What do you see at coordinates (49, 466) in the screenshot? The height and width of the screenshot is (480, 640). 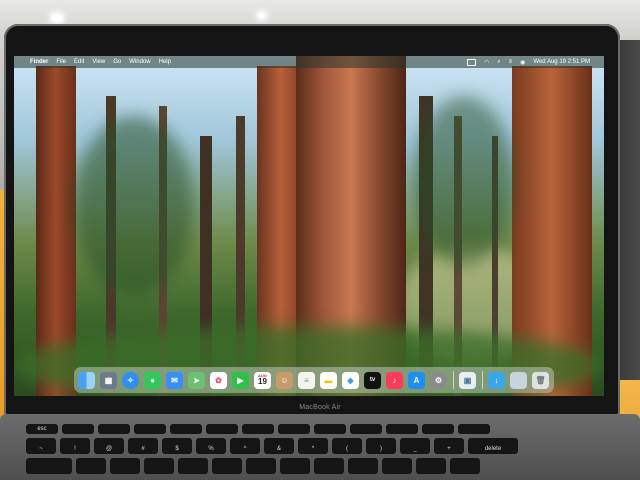 I see `key-tab` at bounding box center [49, 466].